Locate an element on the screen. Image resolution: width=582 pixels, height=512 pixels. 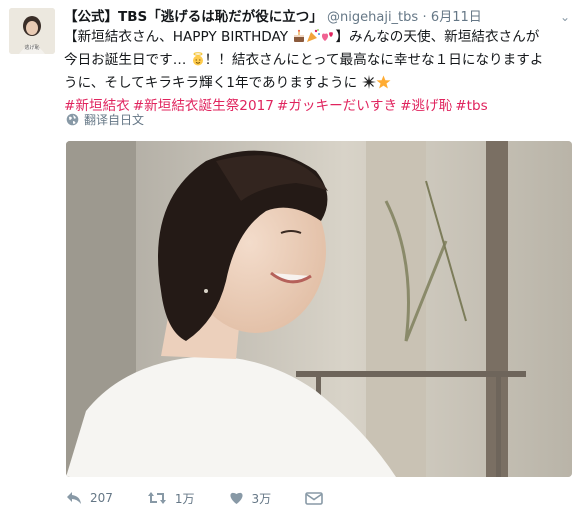
reply-icon is located at coordinates (74, 498).